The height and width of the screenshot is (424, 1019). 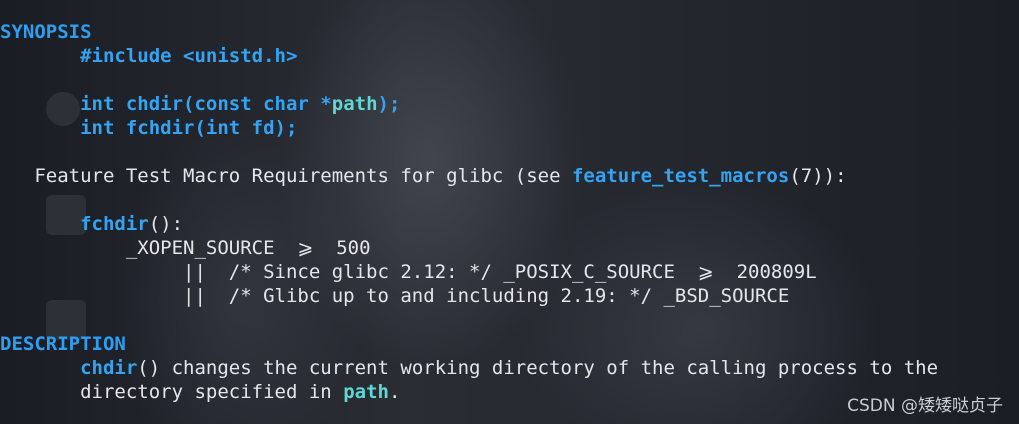 What do you see at coordinates (366, 392) in the screenshot?
I see `description-path-param: path` at bounding box center [366, 392].